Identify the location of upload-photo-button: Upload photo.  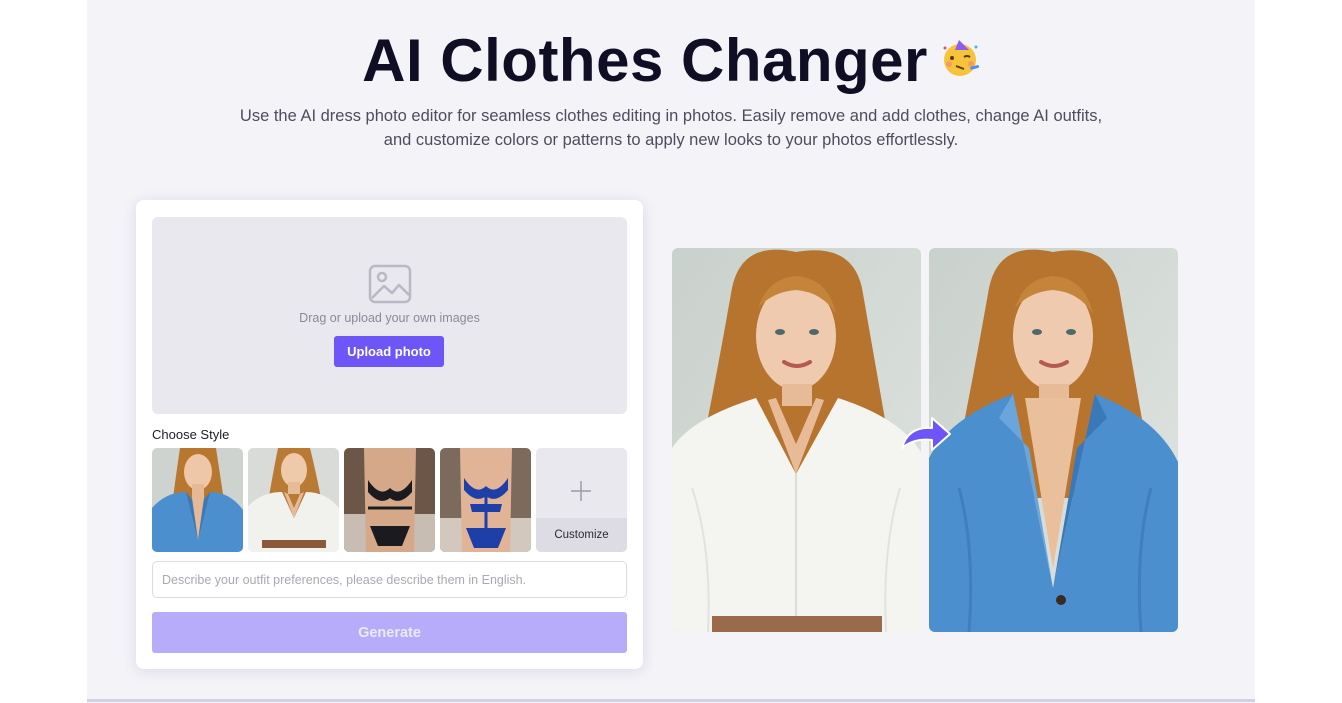
(389, 351).